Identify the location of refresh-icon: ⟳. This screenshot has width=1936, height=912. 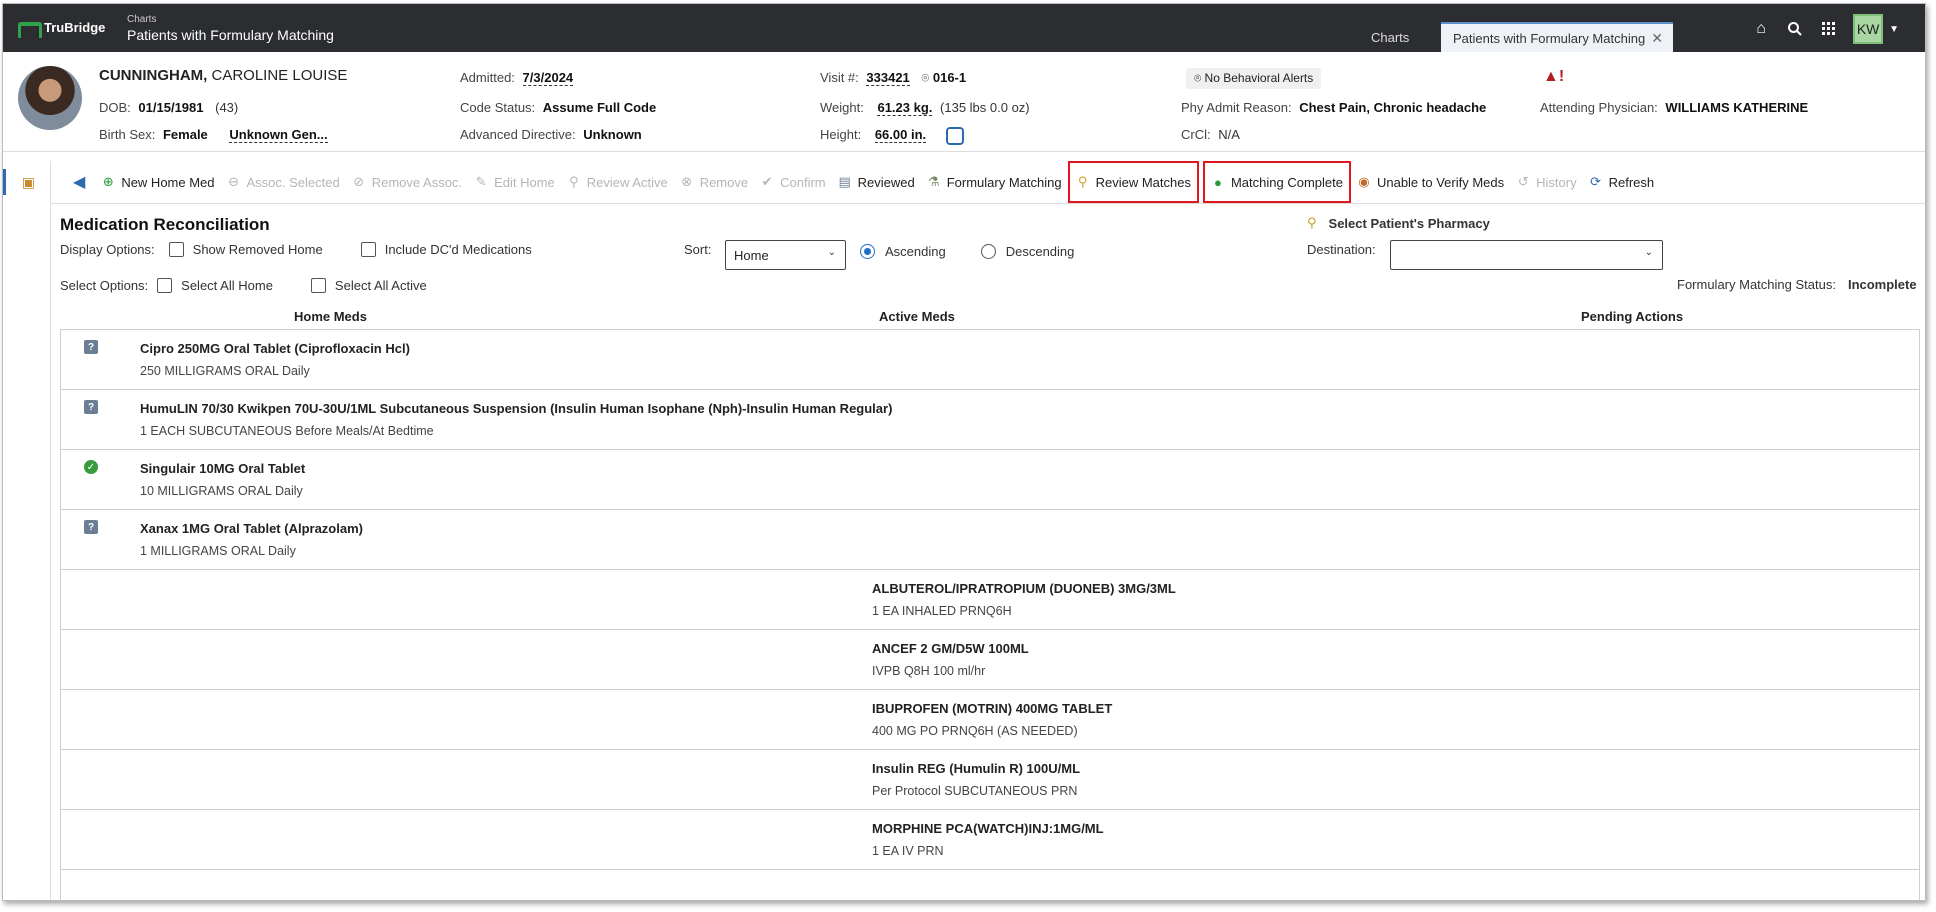
(1596, 181).